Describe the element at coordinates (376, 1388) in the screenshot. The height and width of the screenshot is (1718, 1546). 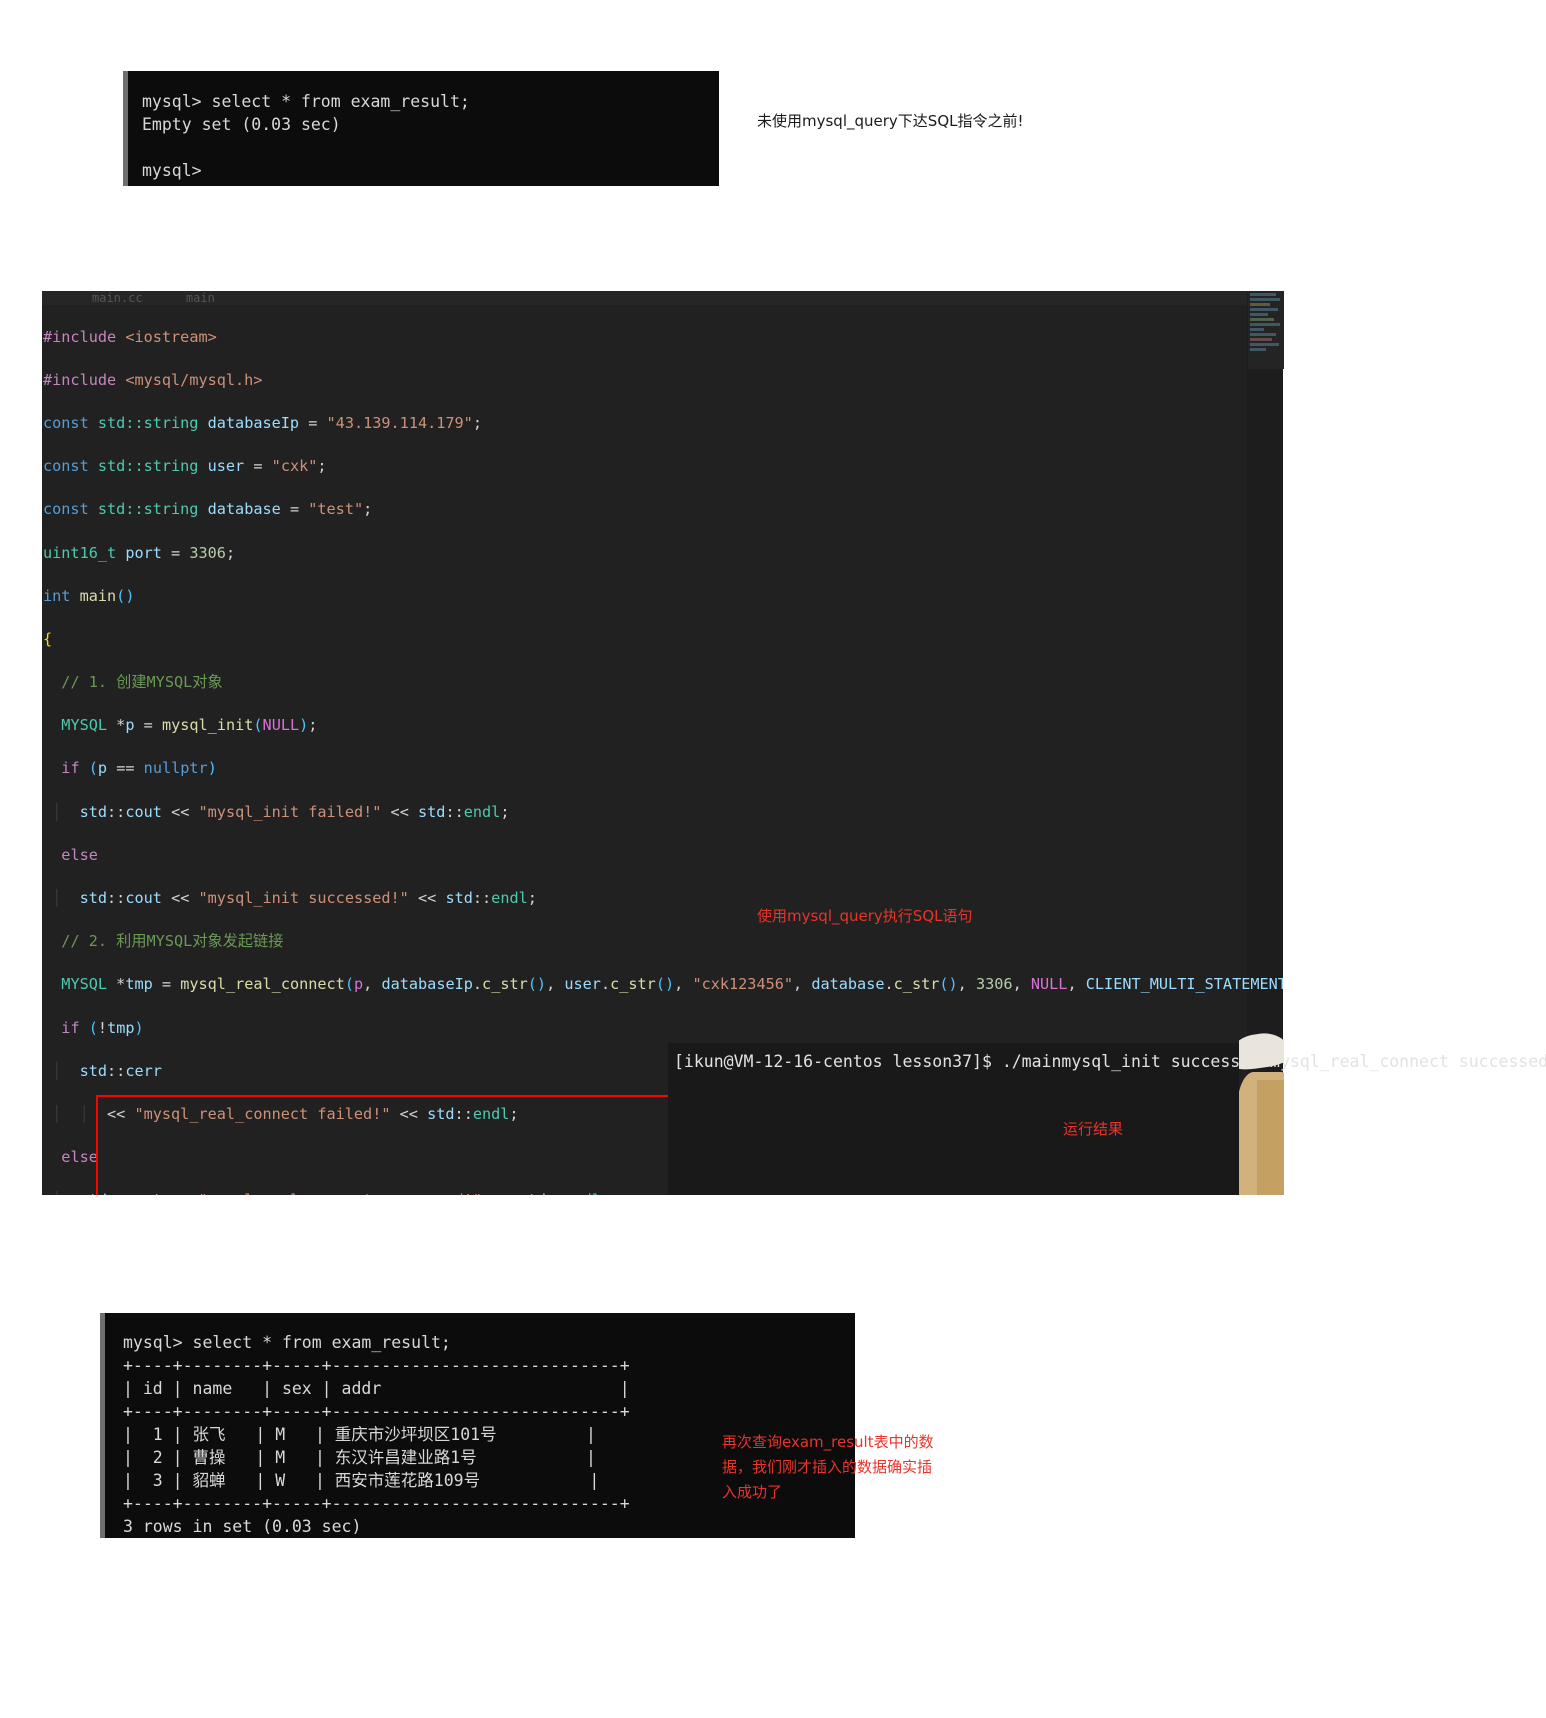
I see `table-header-row: | id | name | sex | addr |` at that location.